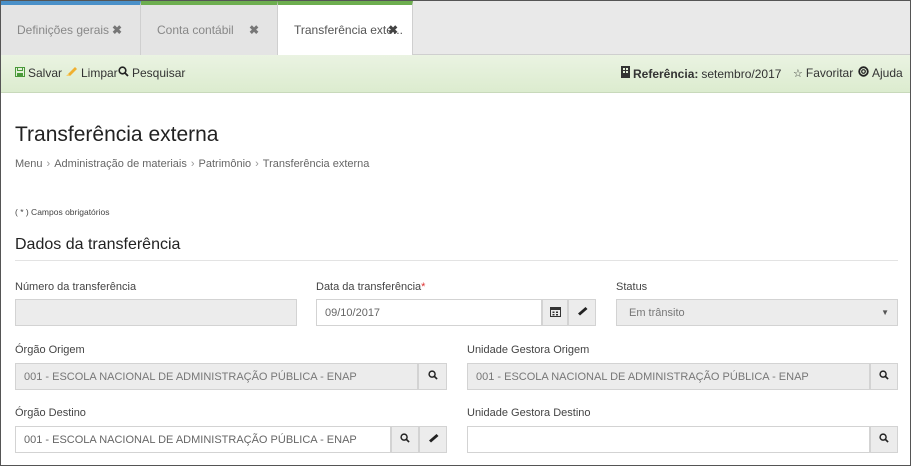  I want to click on lifebuoy-icon, so click(863, 73).